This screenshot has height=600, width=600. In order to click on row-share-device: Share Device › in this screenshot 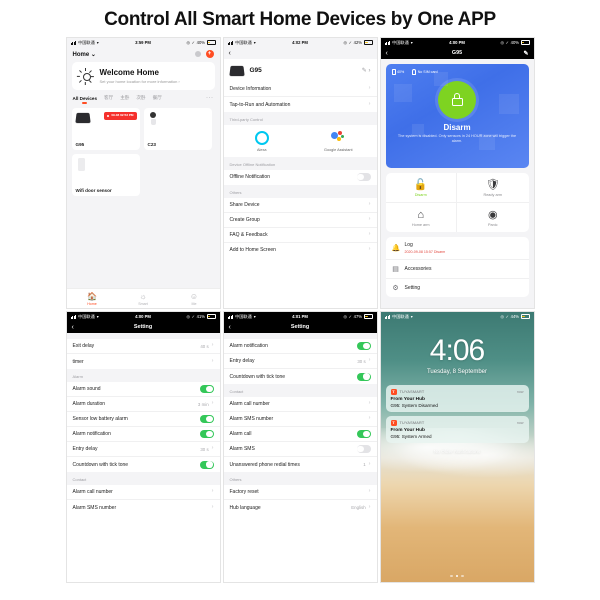, I will do `click(300, 205)`.